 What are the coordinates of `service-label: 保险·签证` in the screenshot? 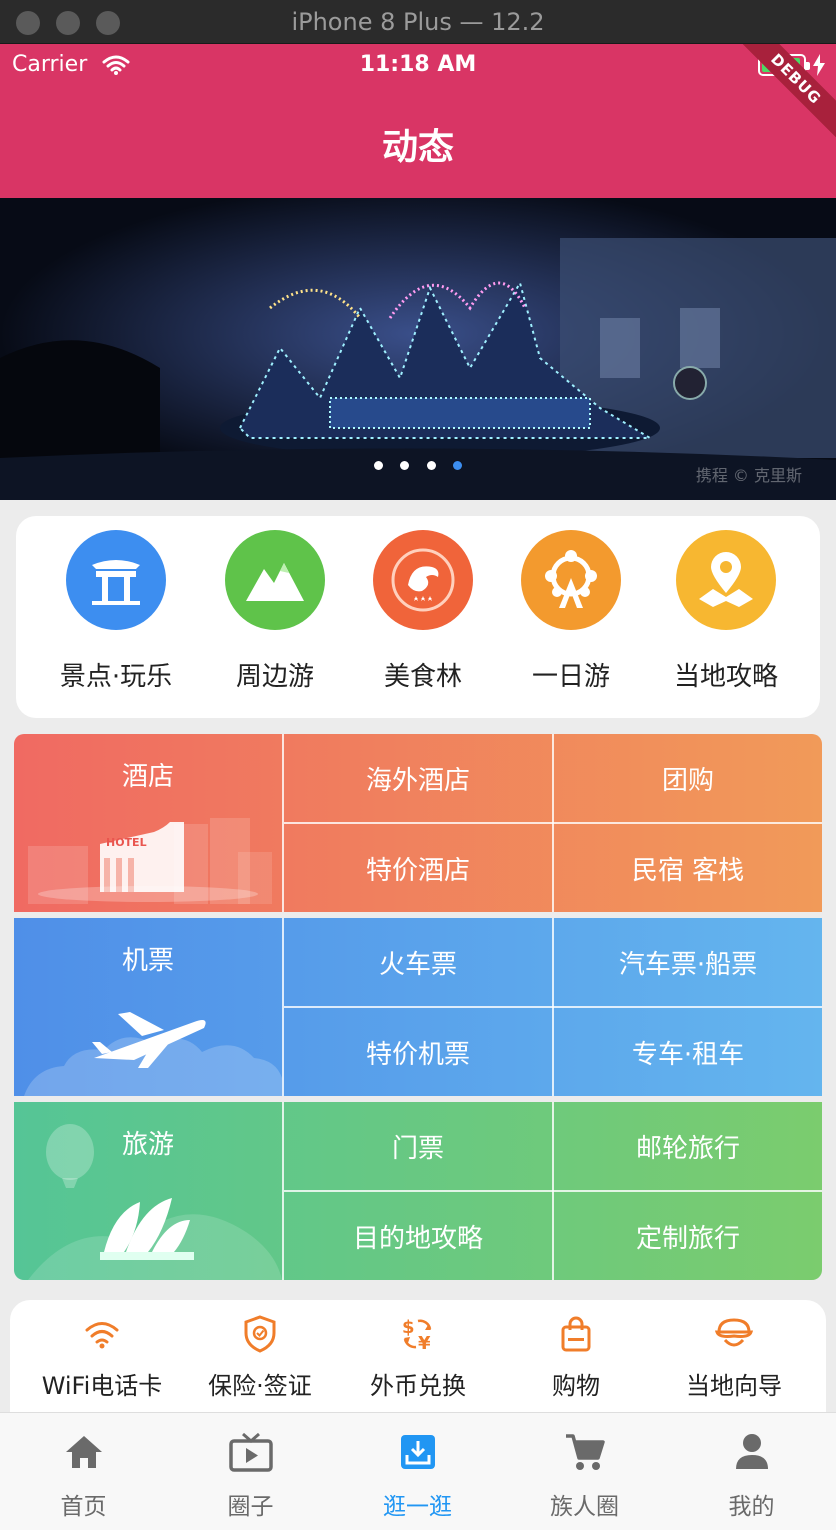 It's located at (260, 1386).